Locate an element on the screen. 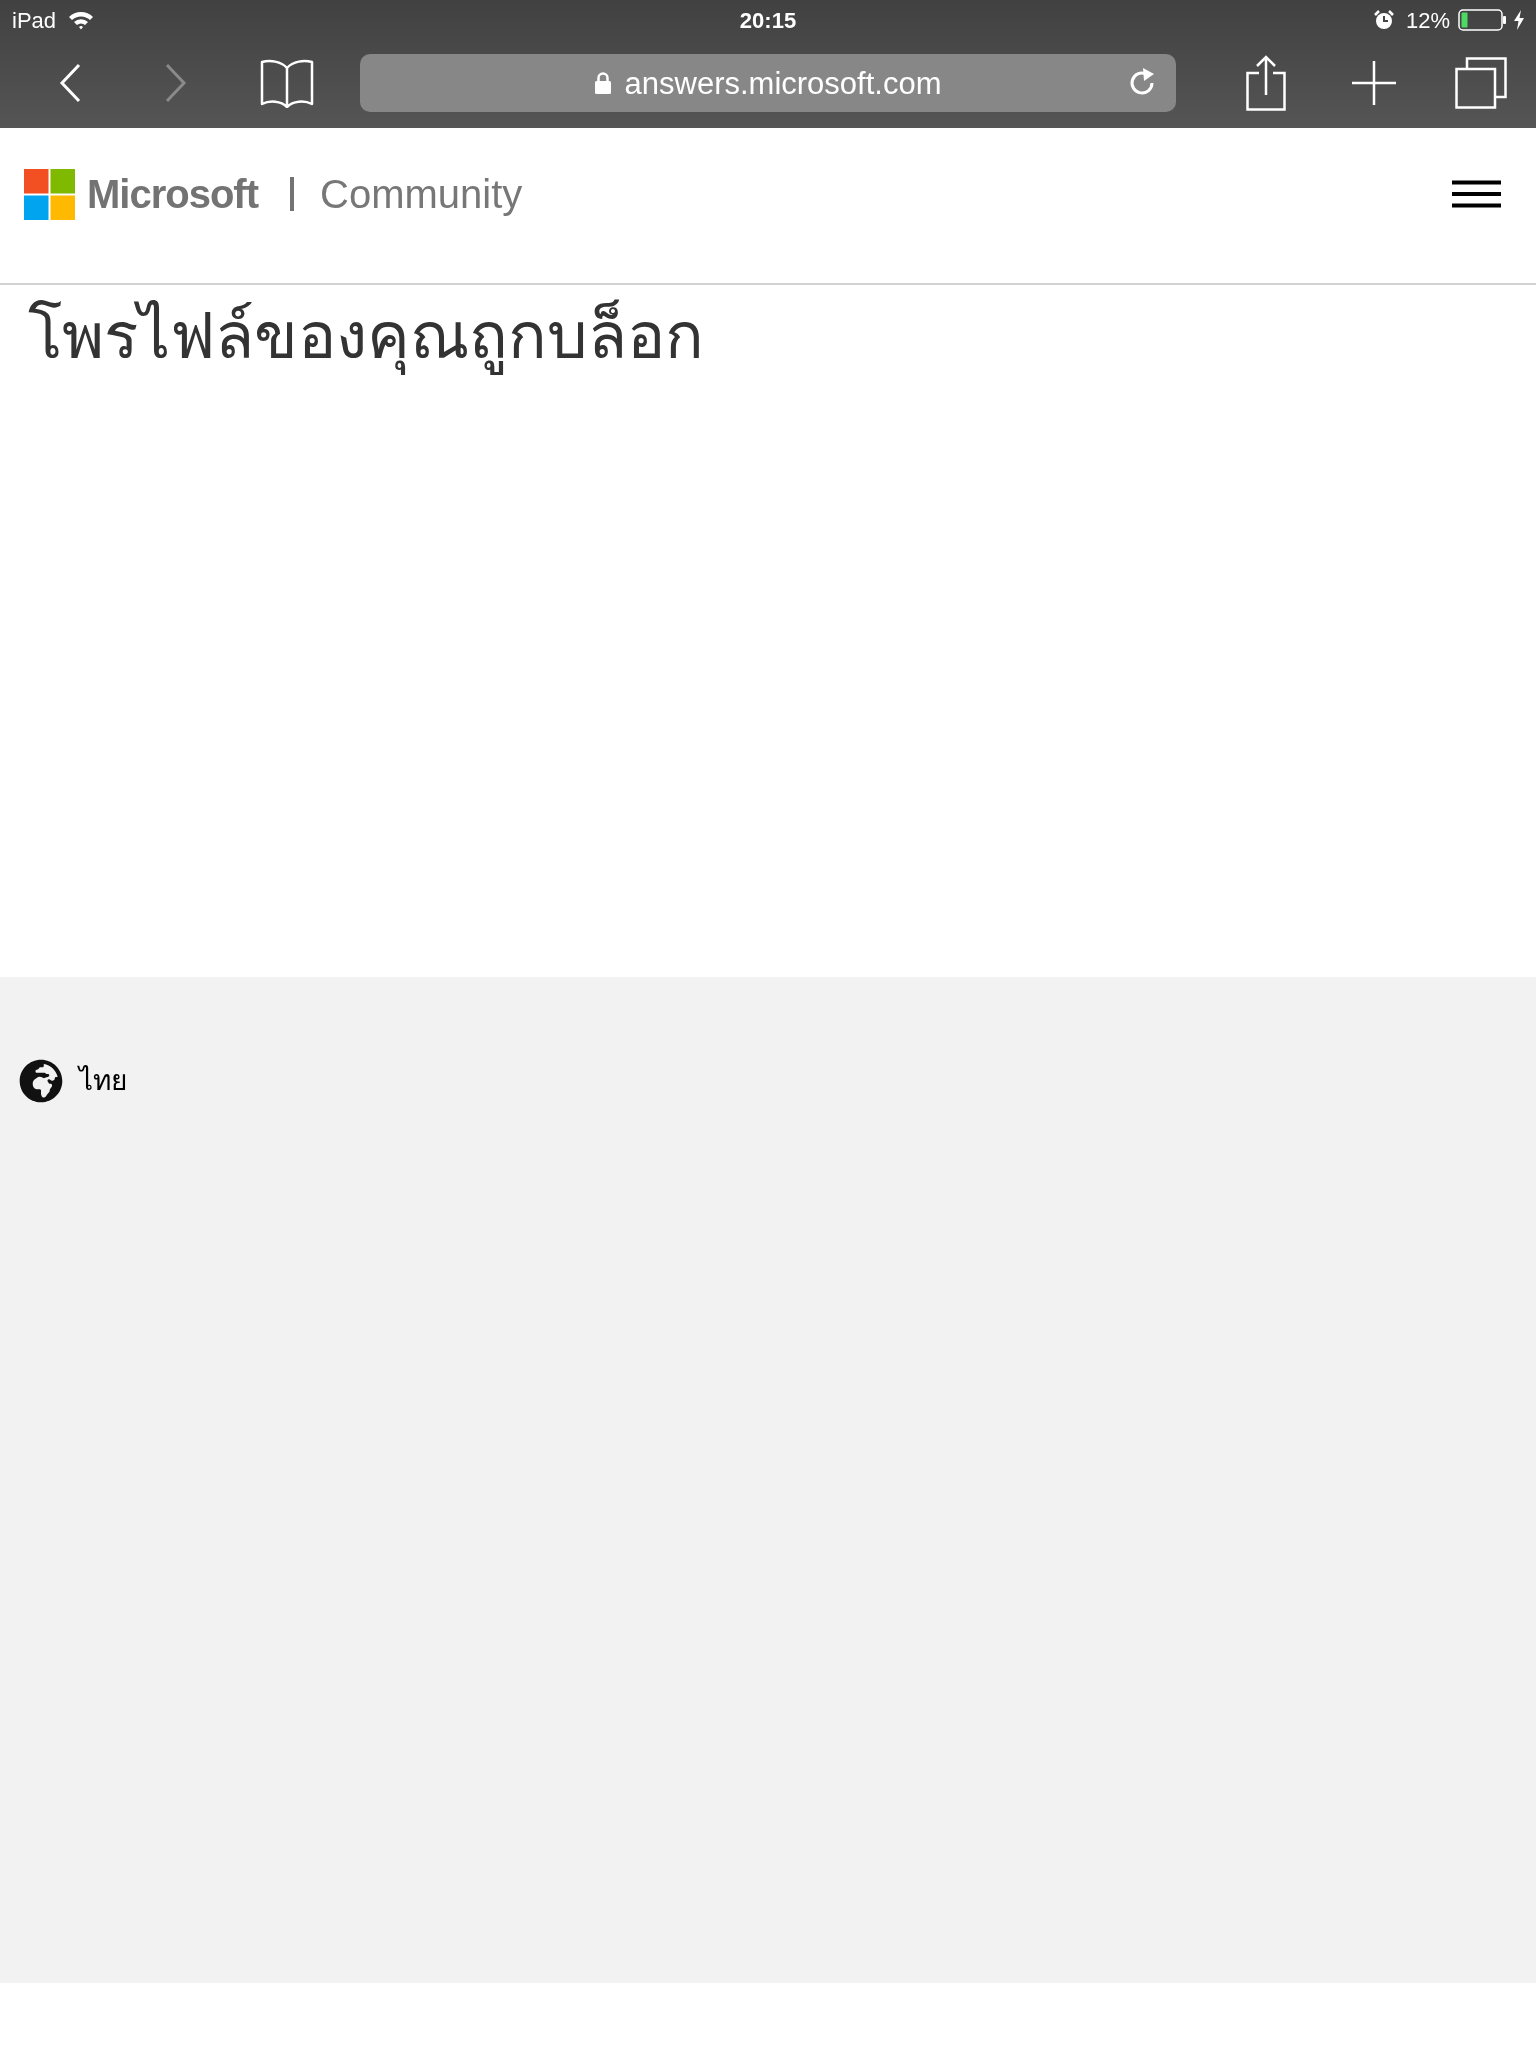  address-bar: answers.microsoft.com is located at coordinates (768, 83).